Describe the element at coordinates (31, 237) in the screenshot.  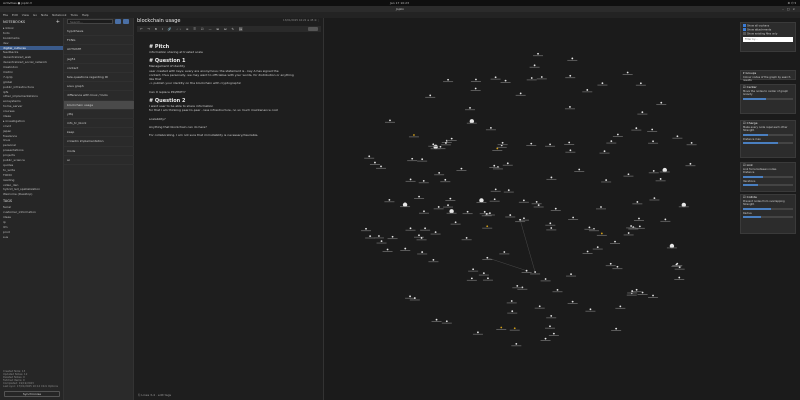
I see `sidebar-tag-item: sus` at that location.